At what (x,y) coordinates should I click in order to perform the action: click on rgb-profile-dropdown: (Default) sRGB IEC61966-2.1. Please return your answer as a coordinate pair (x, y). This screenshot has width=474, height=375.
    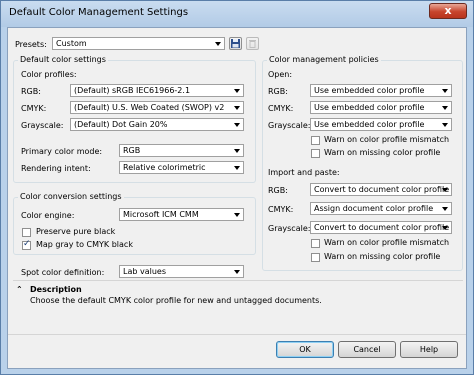
    Looking at the image, I should click on (157, 90).